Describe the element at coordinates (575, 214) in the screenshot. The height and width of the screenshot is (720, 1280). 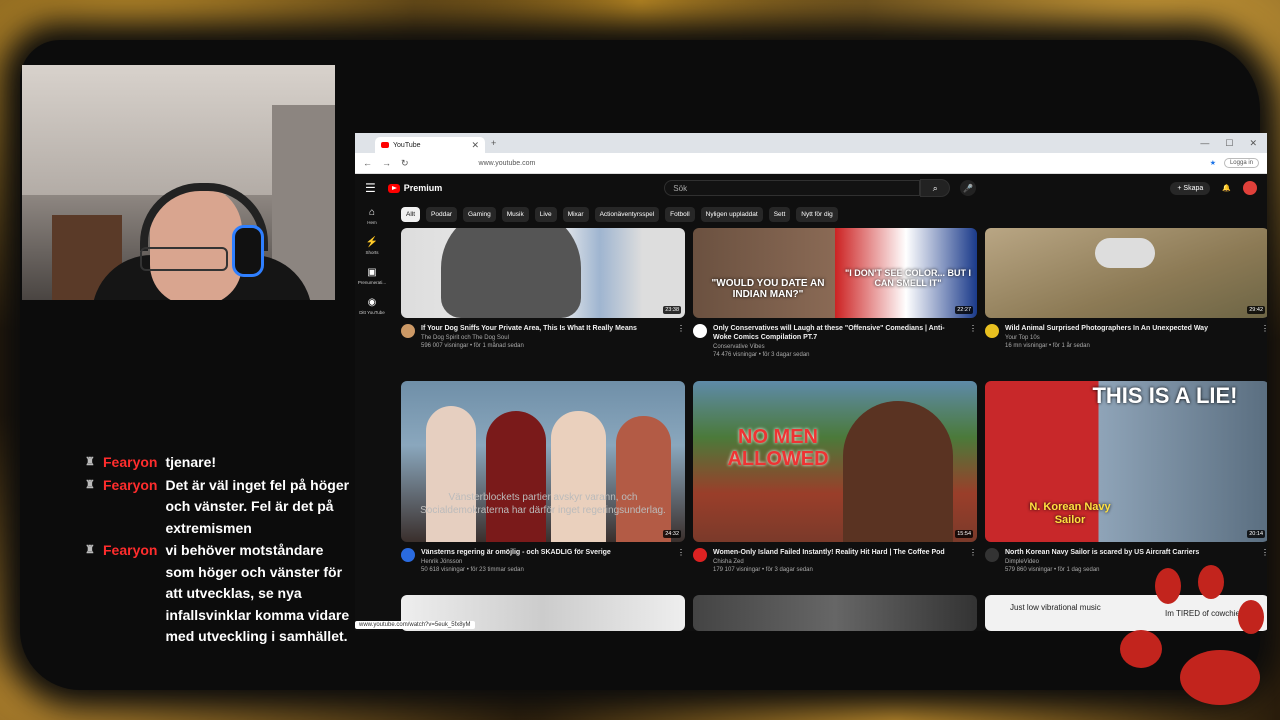
I see `chip-mixes: Mixar` at that location.